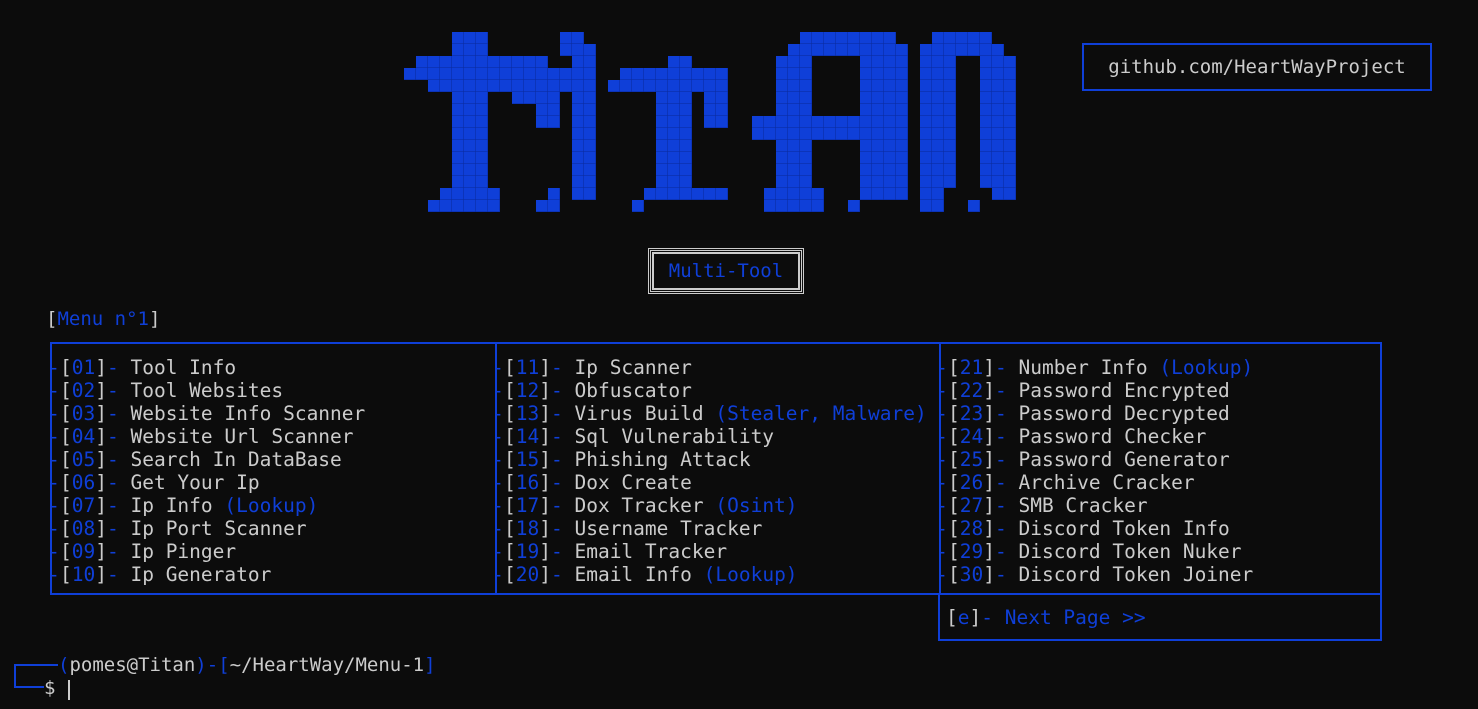 The height and width of the screenshot is (709, 1478). I want to click on menu-item: - [13]- Virus Build (Stealer, Malware), so click(709, 413).